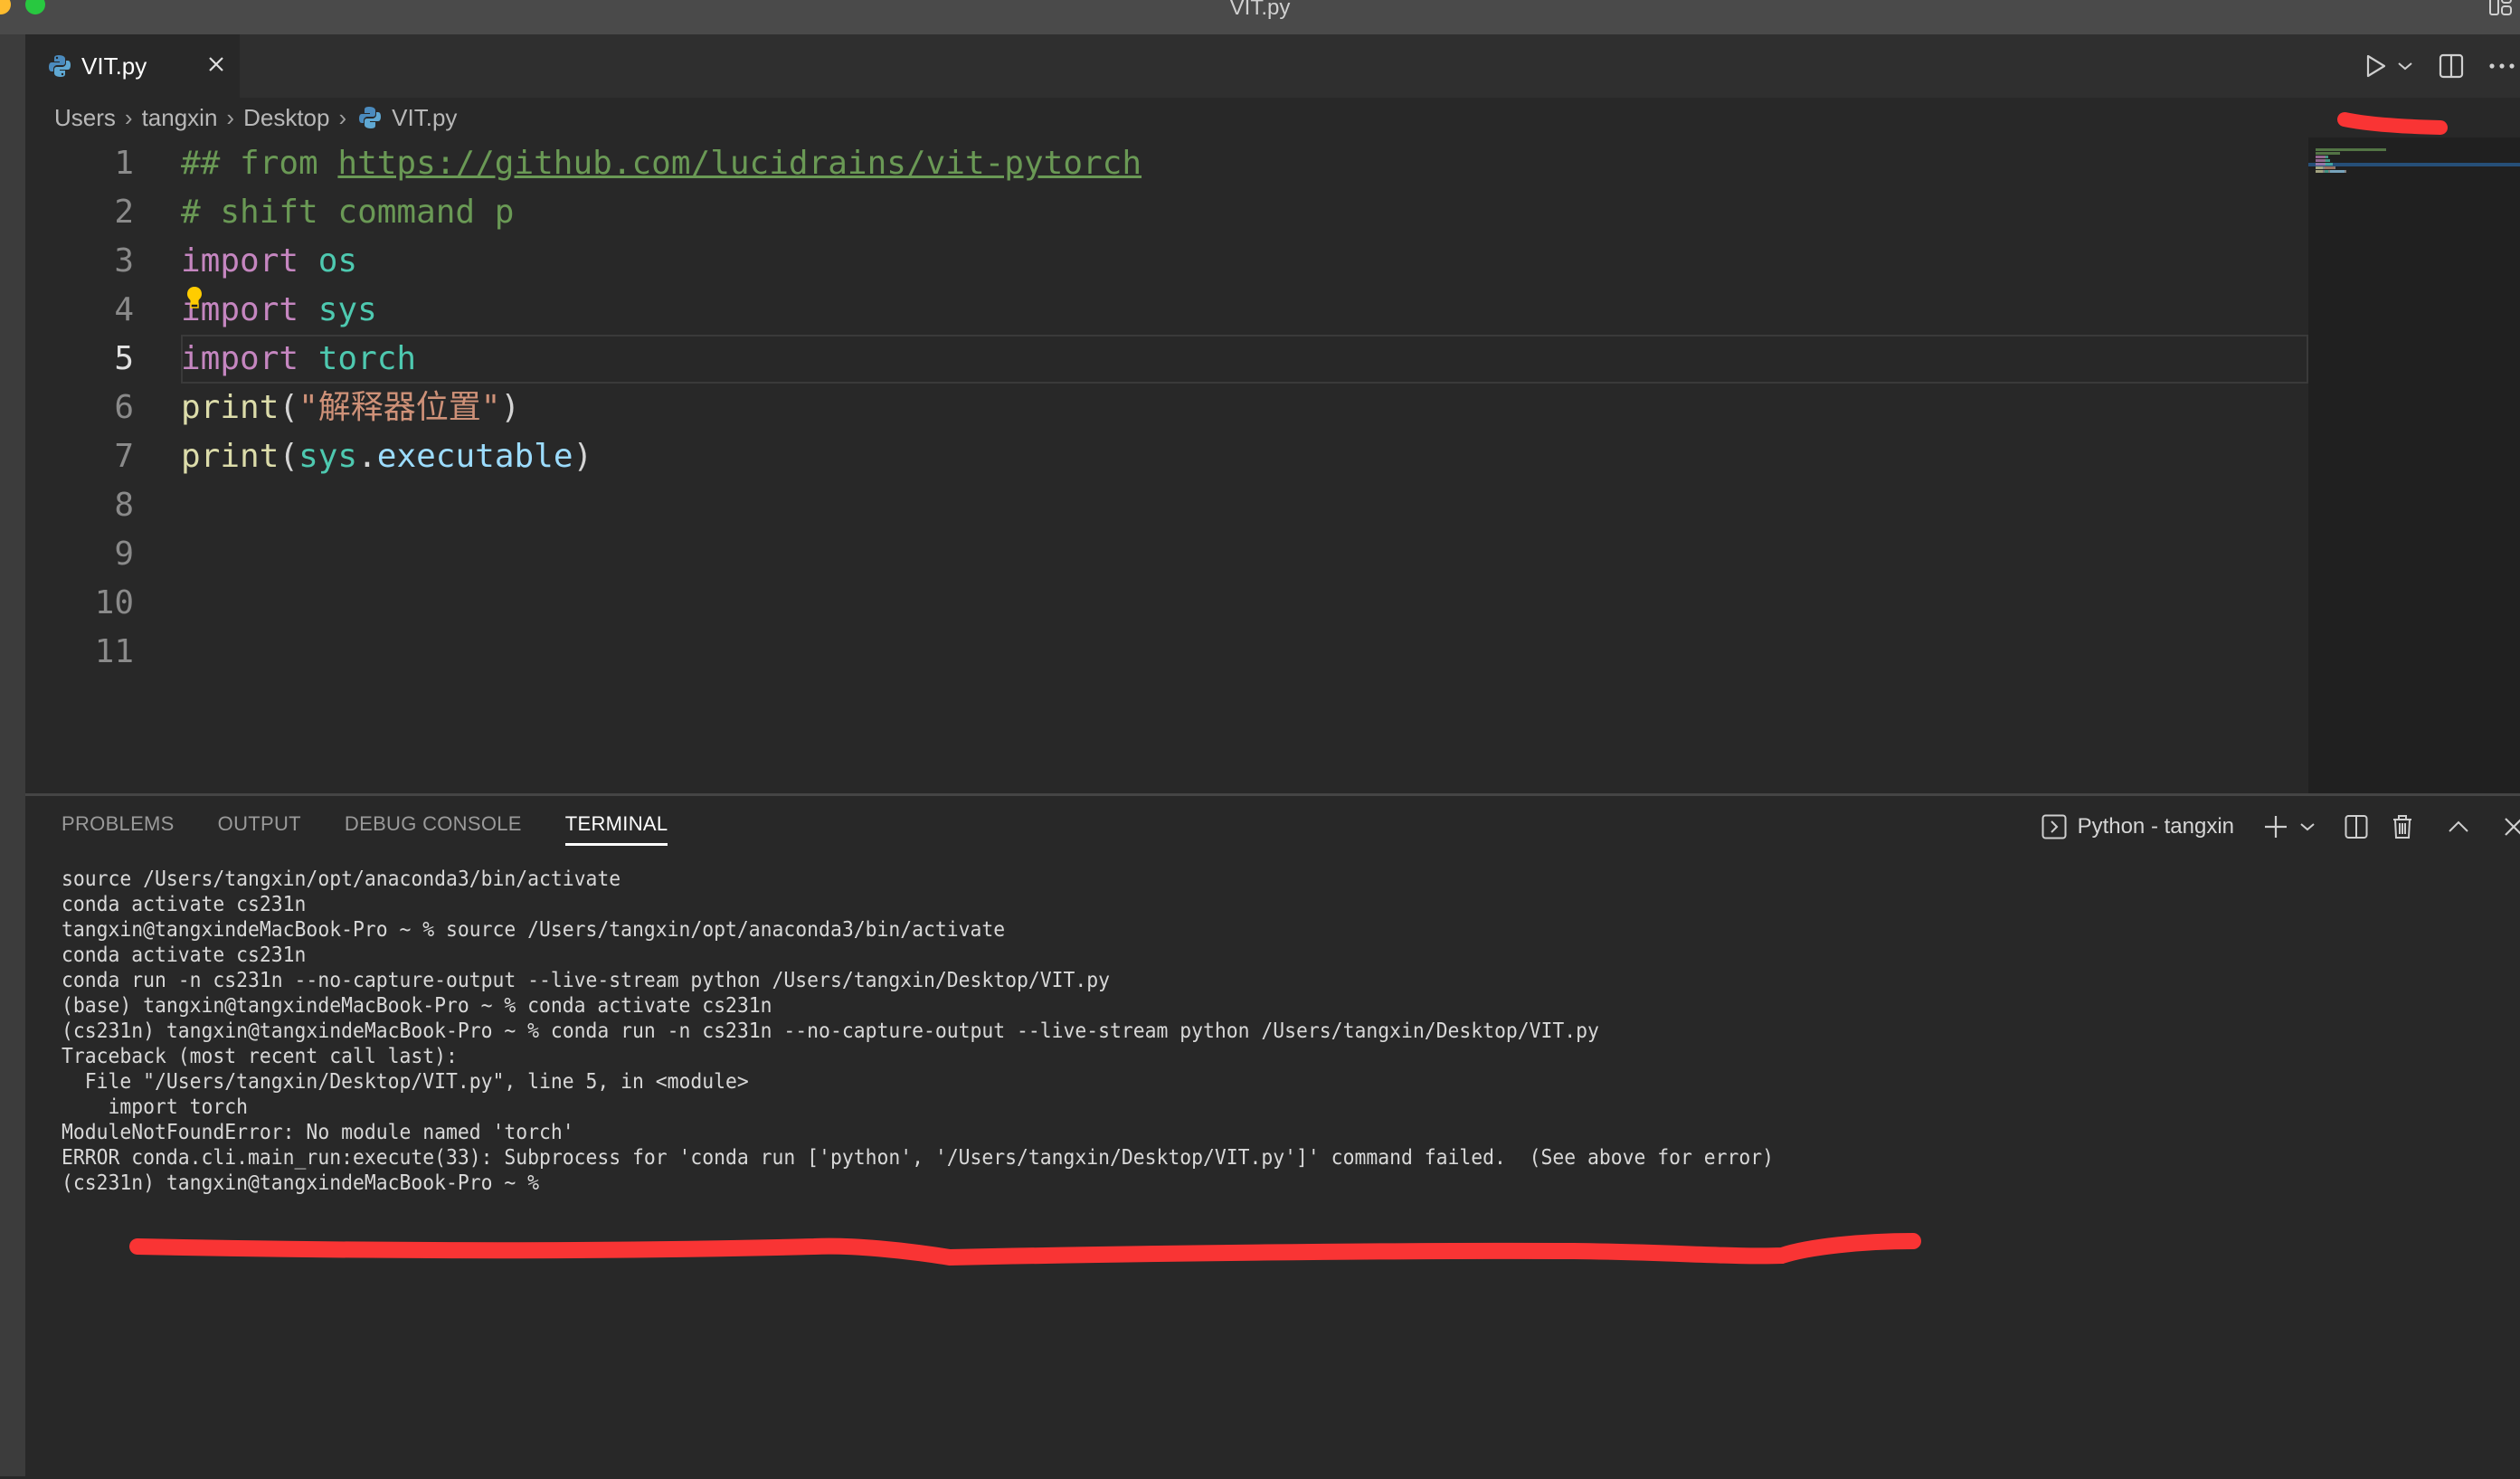 Image resolution: width=2520 pixels, height=1479 pixels. Describe the element at coordinates (12, 755) in the screenshot. I see `activity-bar` at that location.